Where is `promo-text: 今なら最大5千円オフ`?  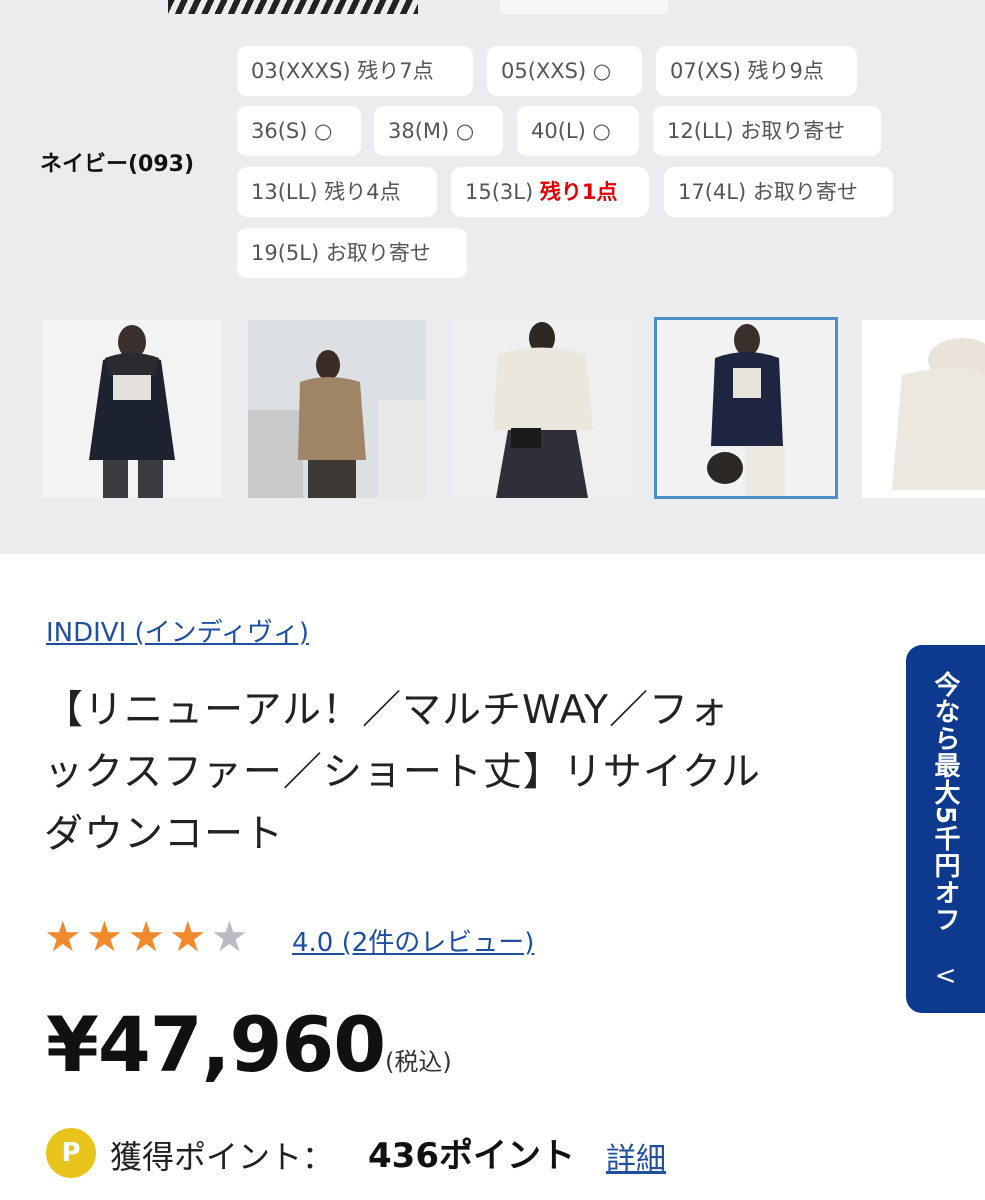
promo-text: 今なら最大5千円オフ is located at coordinates (945, 802).